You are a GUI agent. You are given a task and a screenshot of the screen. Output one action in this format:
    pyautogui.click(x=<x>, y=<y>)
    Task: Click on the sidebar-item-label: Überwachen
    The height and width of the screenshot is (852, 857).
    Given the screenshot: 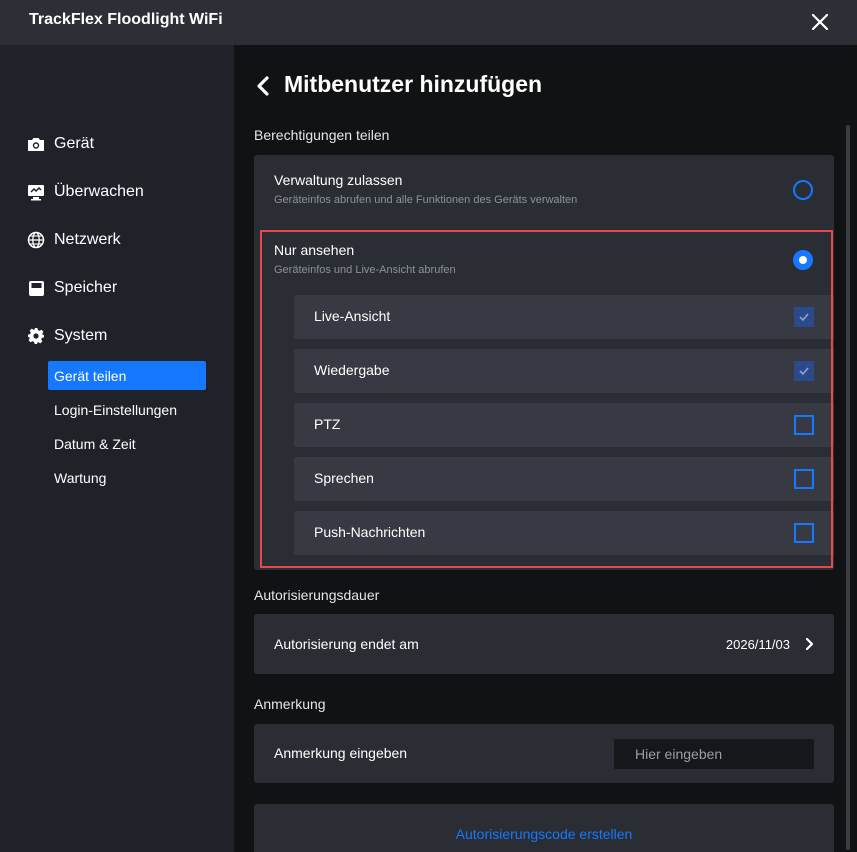 What is the action you would take?
    pyautogui.click(x=99, y=191)
    